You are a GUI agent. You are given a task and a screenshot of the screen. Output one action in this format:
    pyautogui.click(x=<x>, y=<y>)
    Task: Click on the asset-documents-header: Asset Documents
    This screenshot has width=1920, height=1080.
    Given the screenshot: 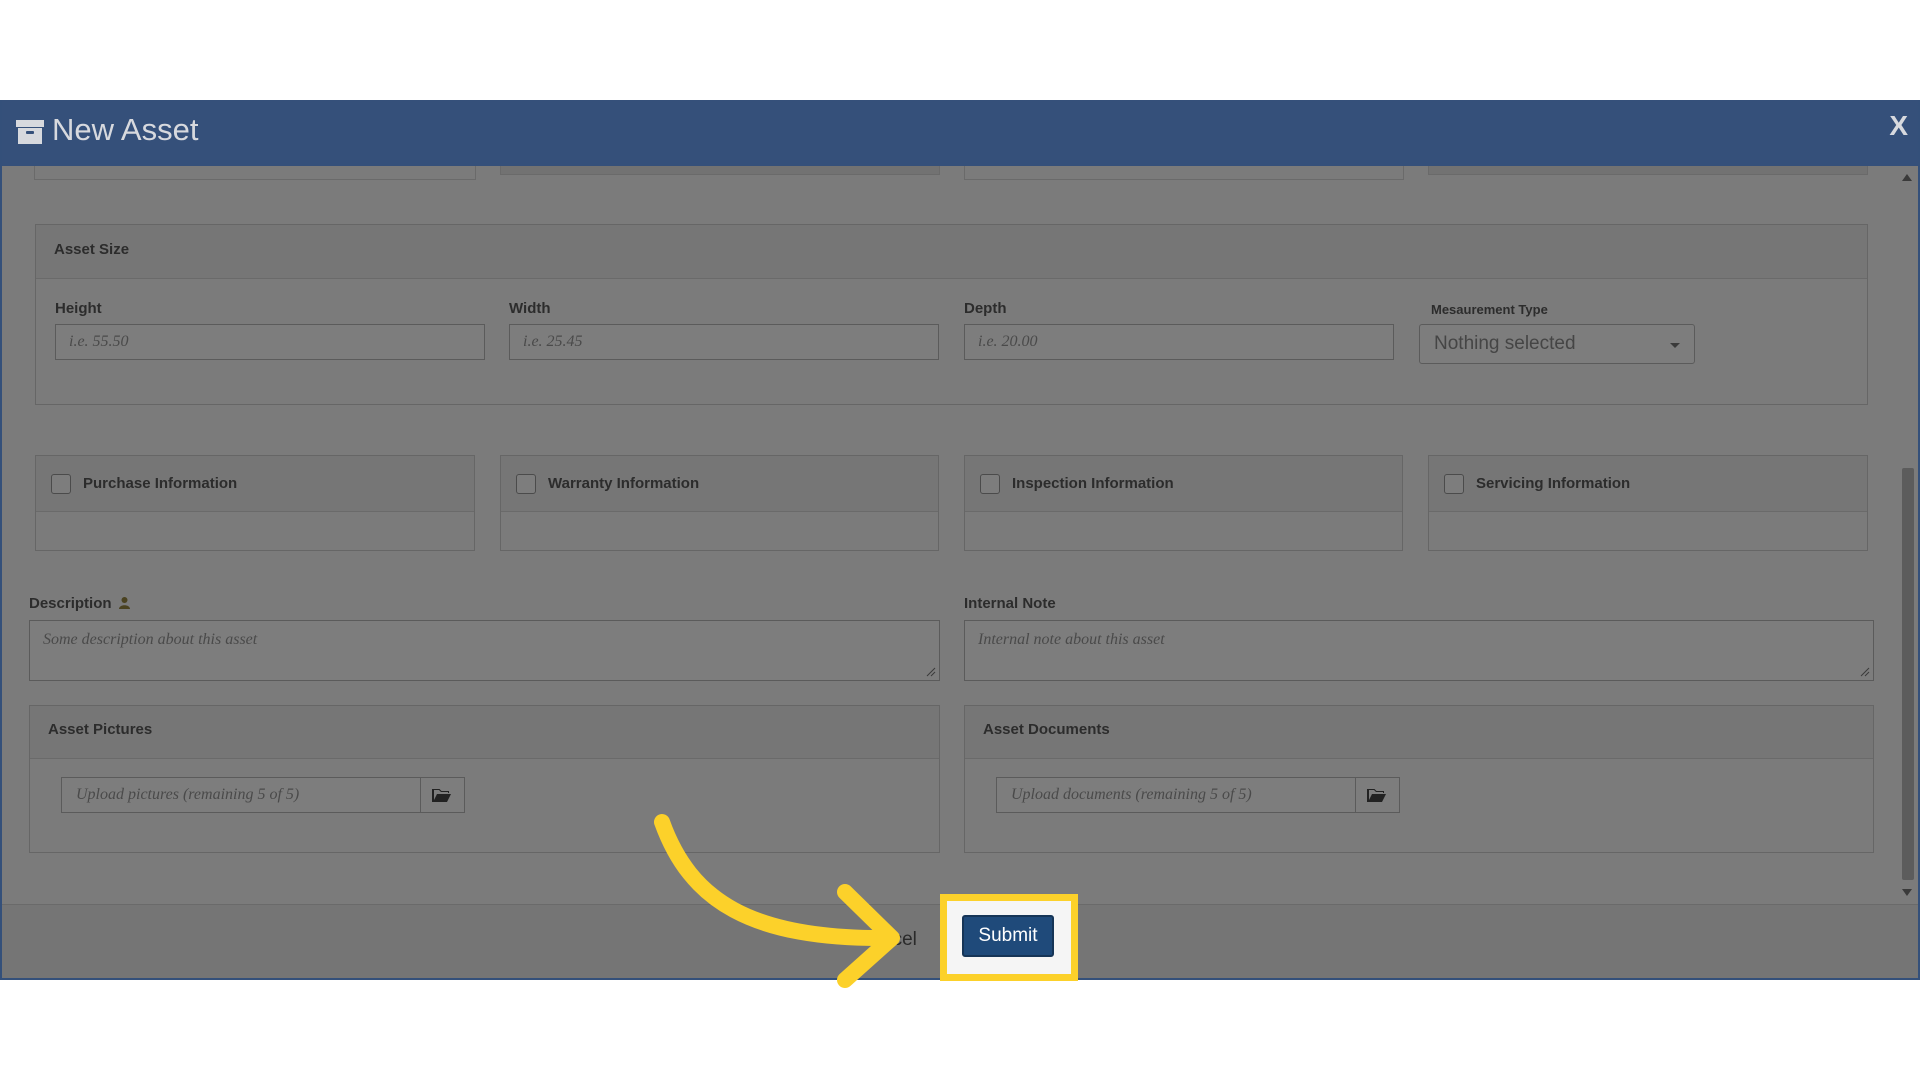 What is the action you would take?
    pyautogui.click(x=1419, y=732)
    